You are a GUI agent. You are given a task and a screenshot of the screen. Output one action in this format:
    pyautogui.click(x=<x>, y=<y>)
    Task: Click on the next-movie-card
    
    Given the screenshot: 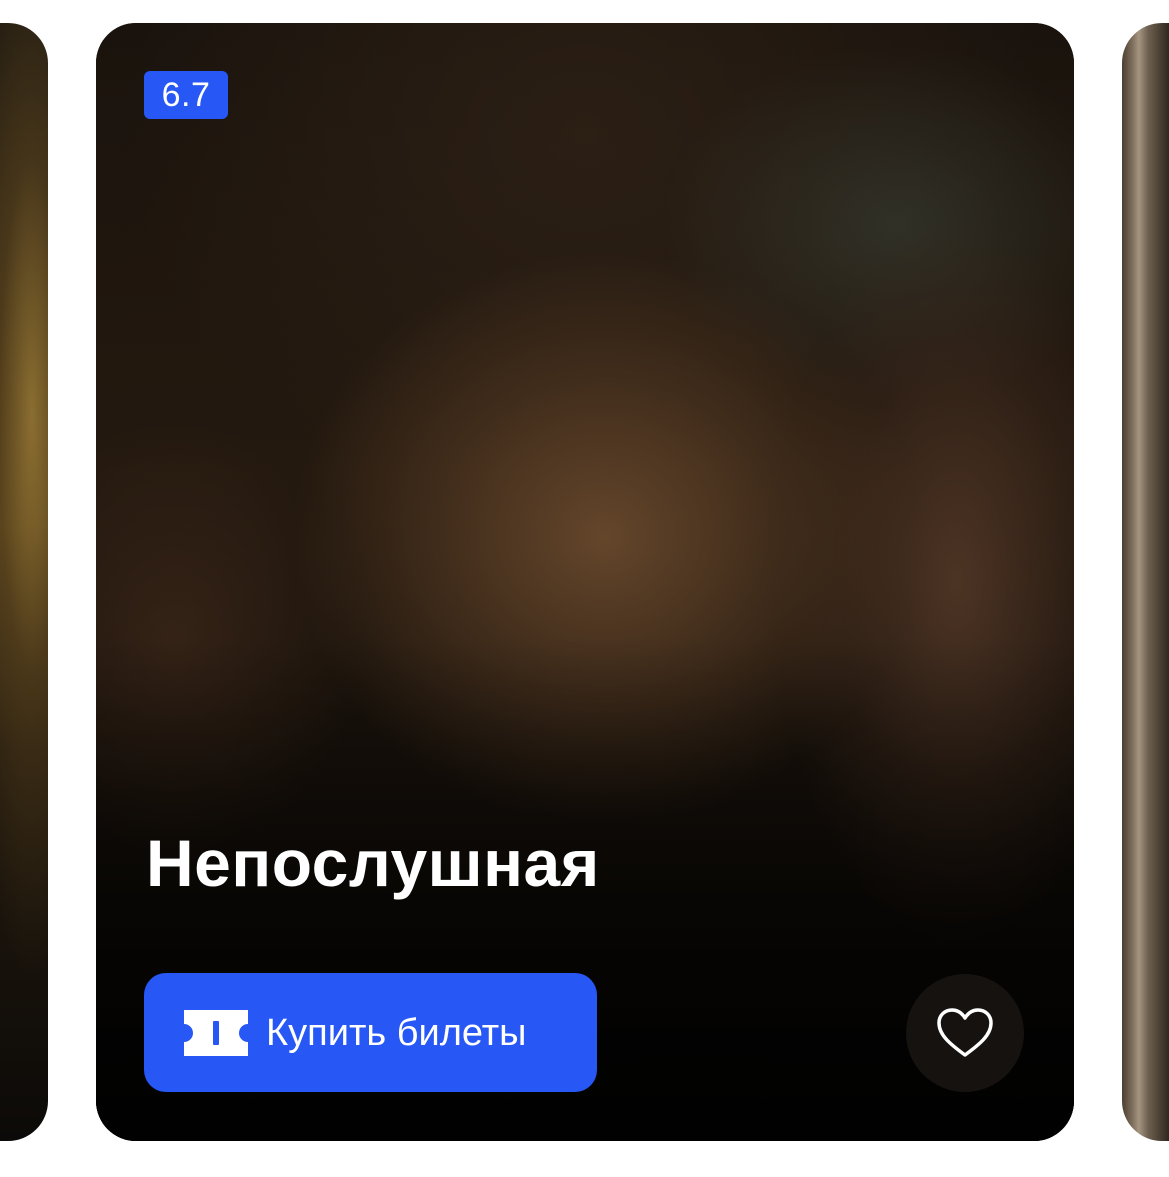 What is the action you would take?
    pyautogui.click(x=1145, y=582)
    